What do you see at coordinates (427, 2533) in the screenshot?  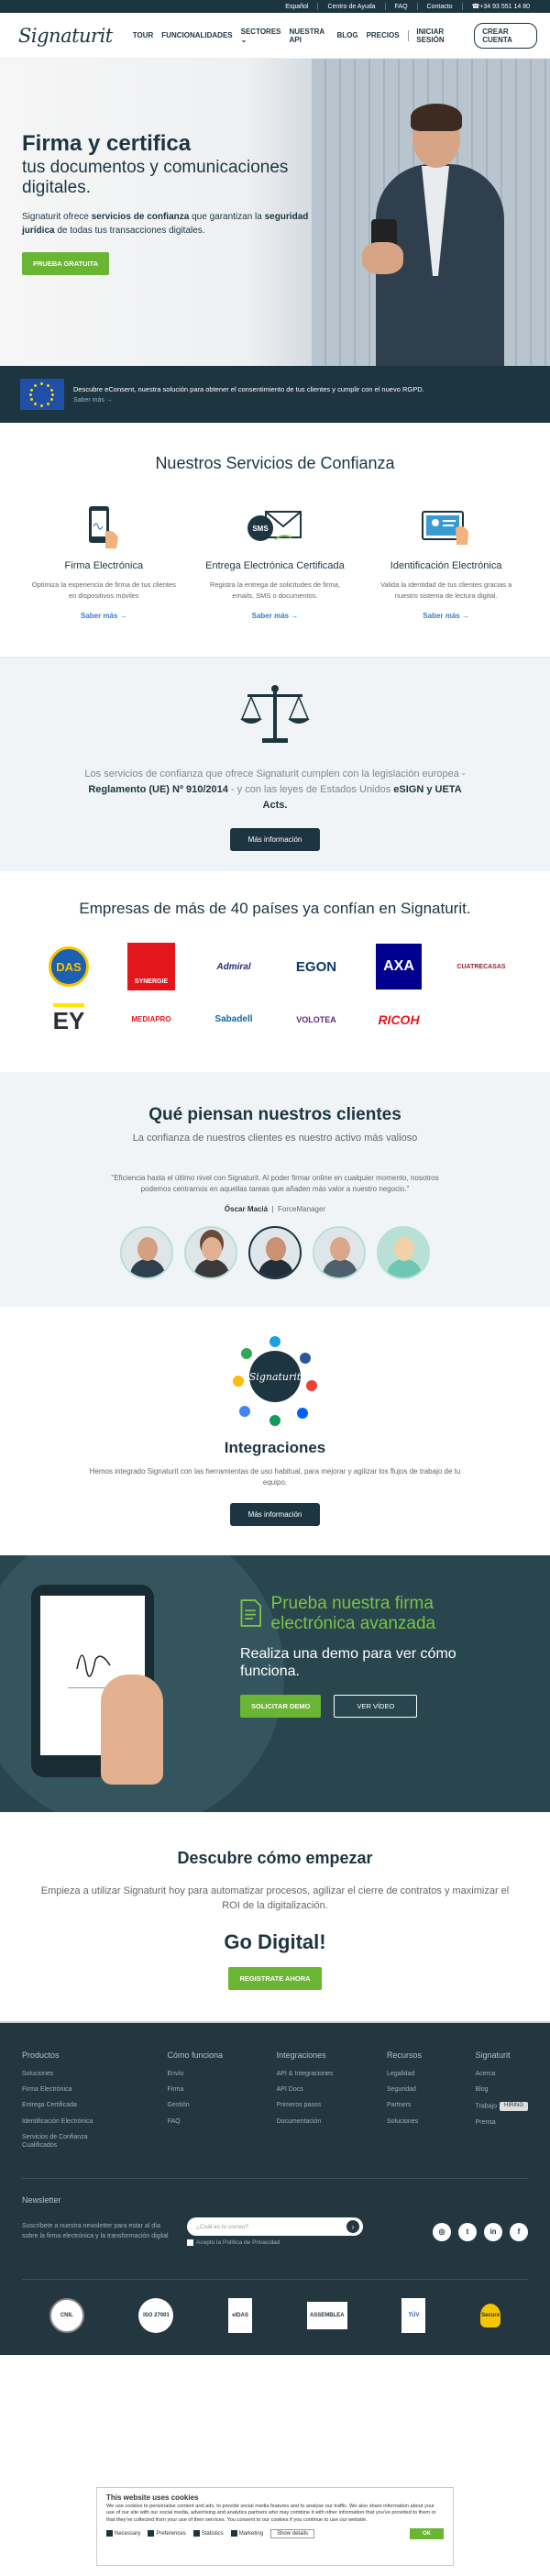 I see `cookie-ok-button: OK` at bounding box center [427, 2533].